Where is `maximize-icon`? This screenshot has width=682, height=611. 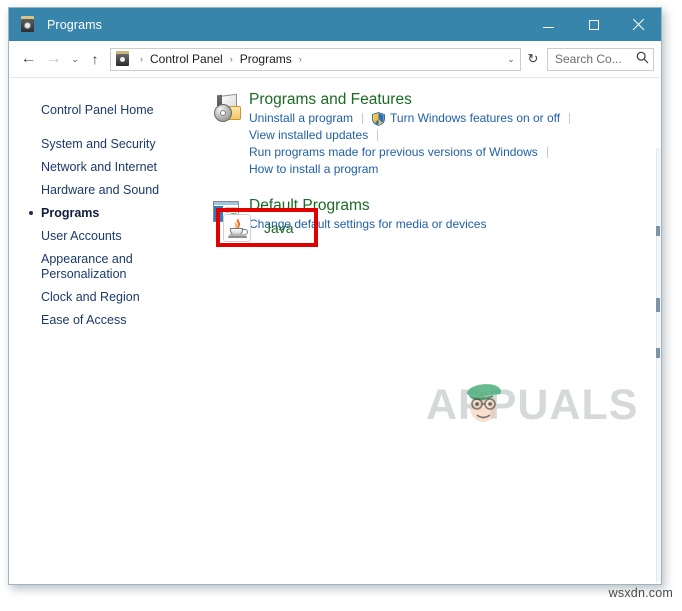
maximize-icon is located at coordinates (593, 24).